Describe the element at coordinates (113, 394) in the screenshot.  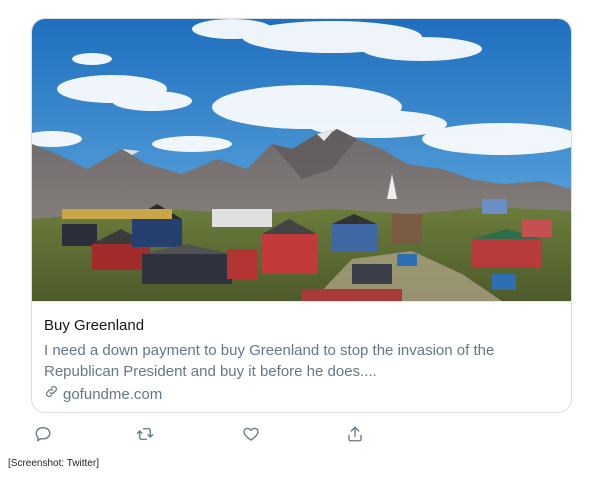
I see `card-domain-text: gofundme.com` at that location.